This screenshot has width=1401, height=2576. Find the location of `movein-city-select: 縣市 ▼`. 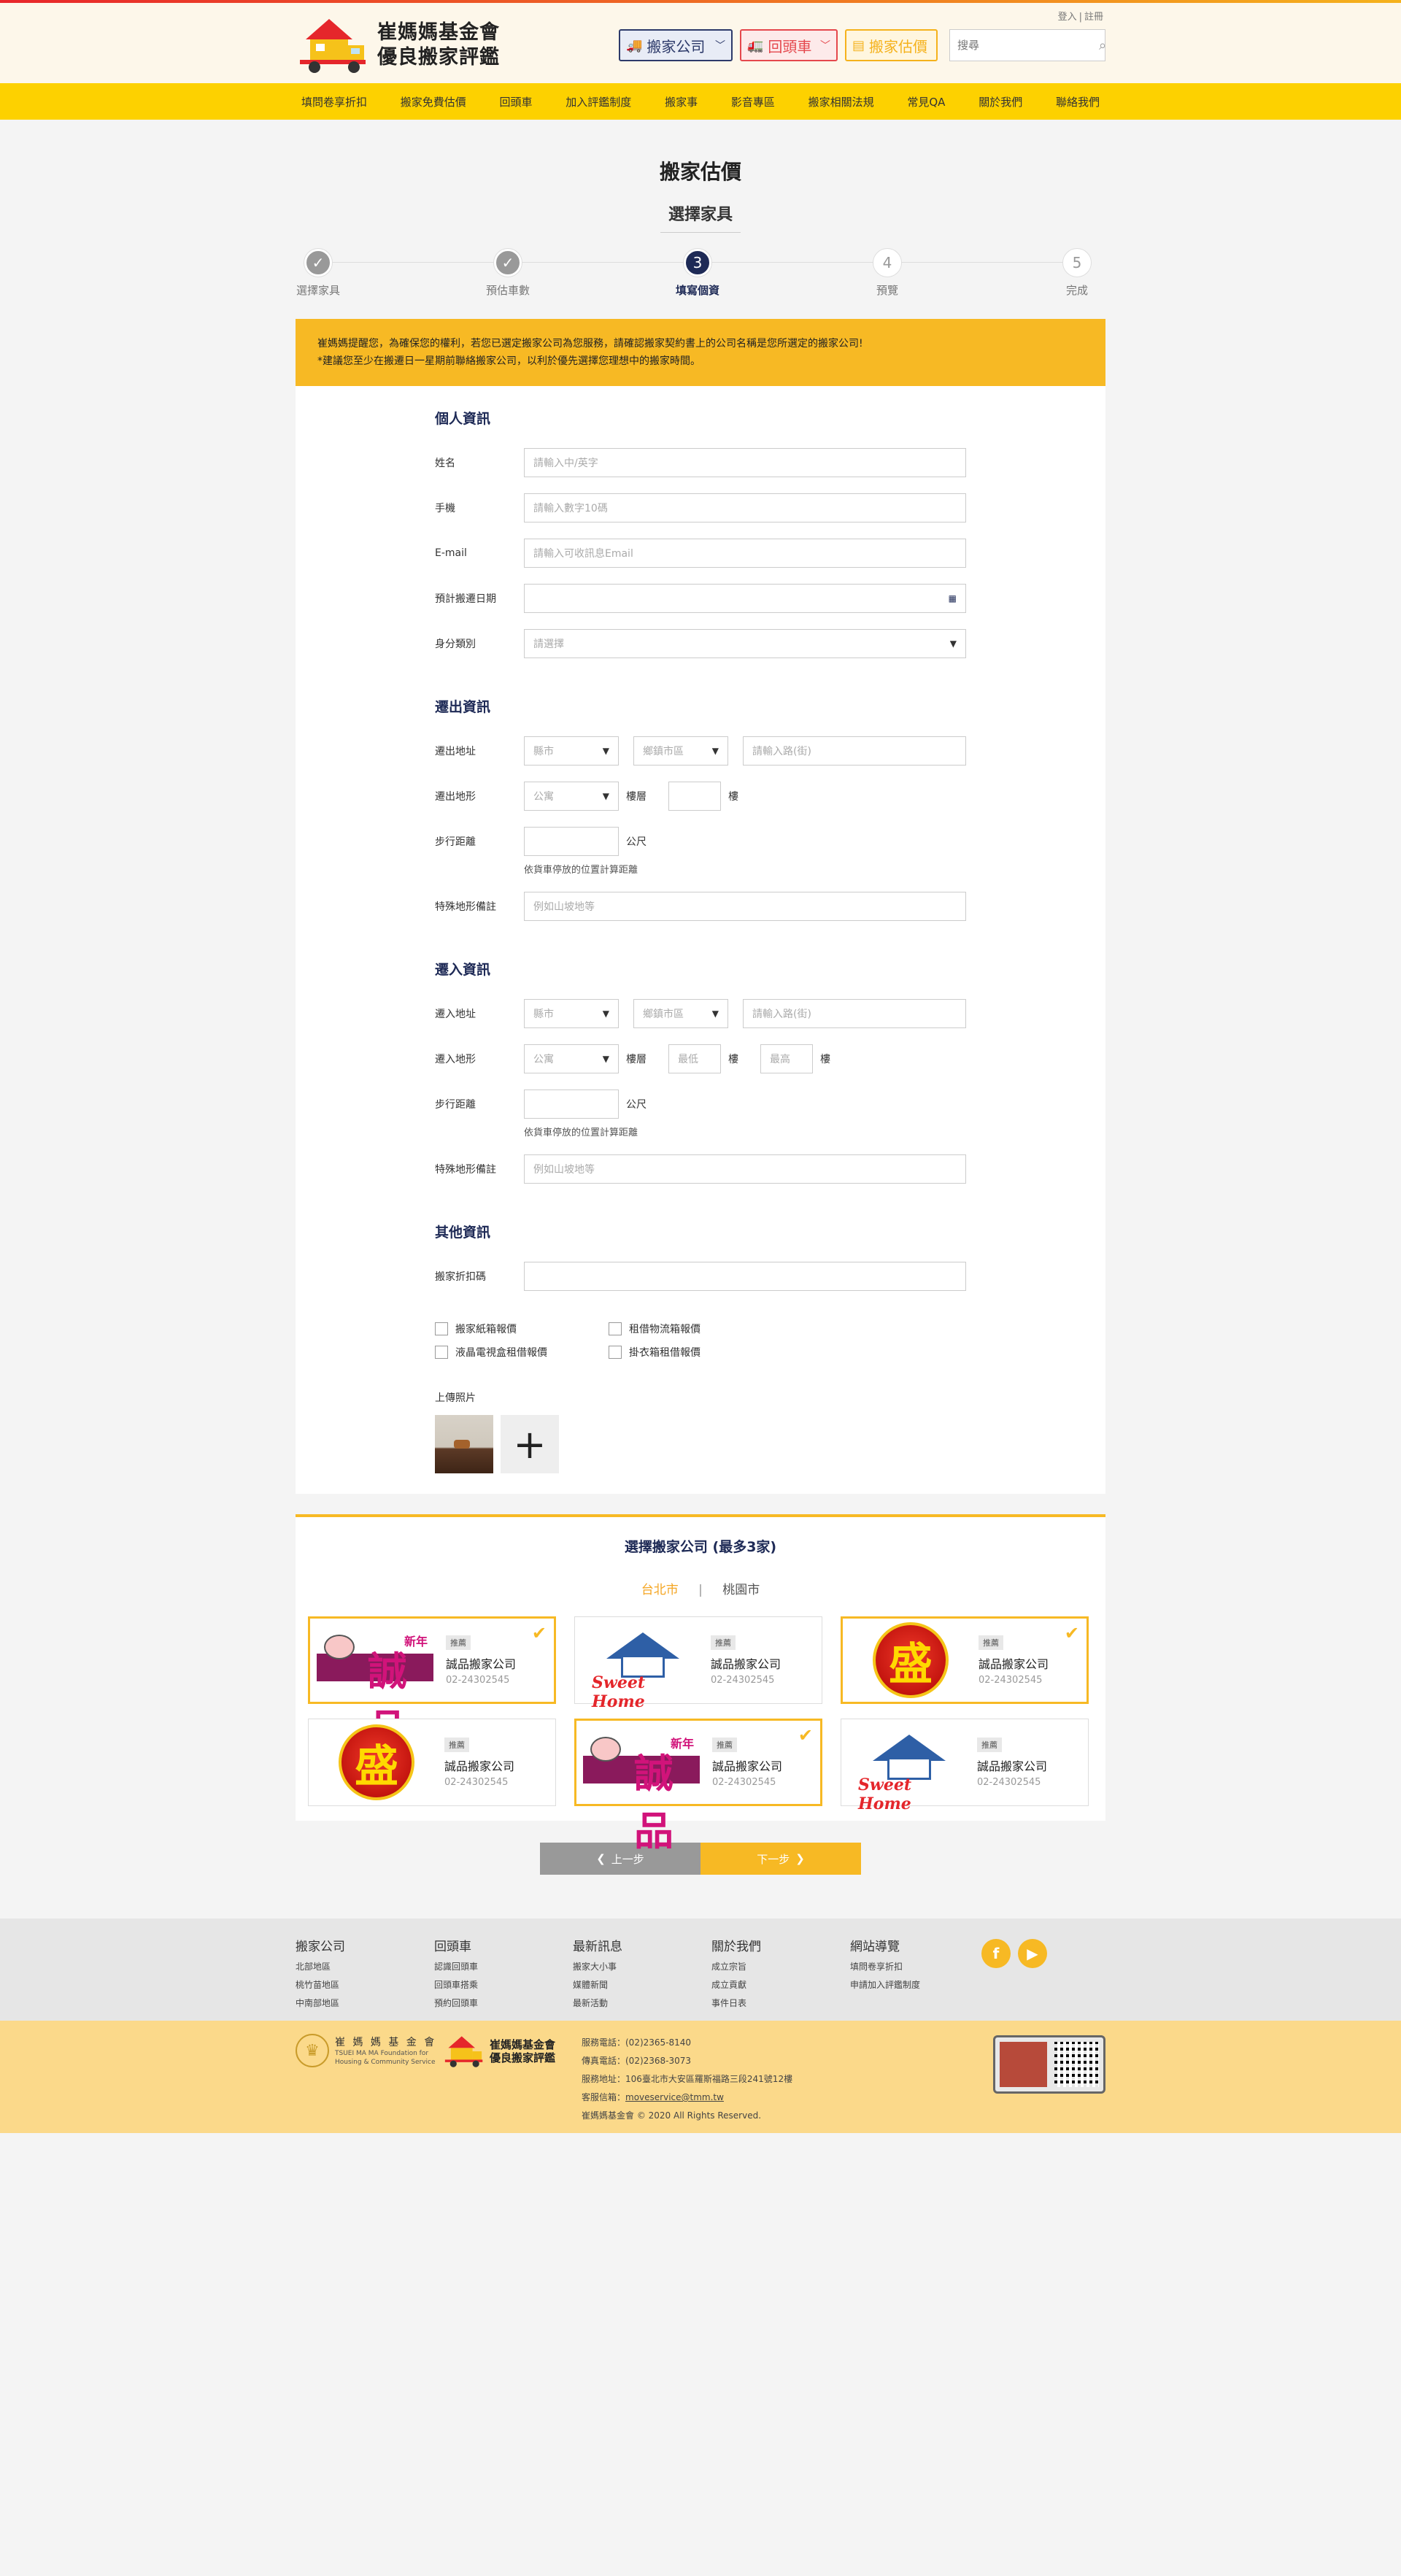

movein-city-select: 縣市 ▼ is located at coordinates (571, 1013).